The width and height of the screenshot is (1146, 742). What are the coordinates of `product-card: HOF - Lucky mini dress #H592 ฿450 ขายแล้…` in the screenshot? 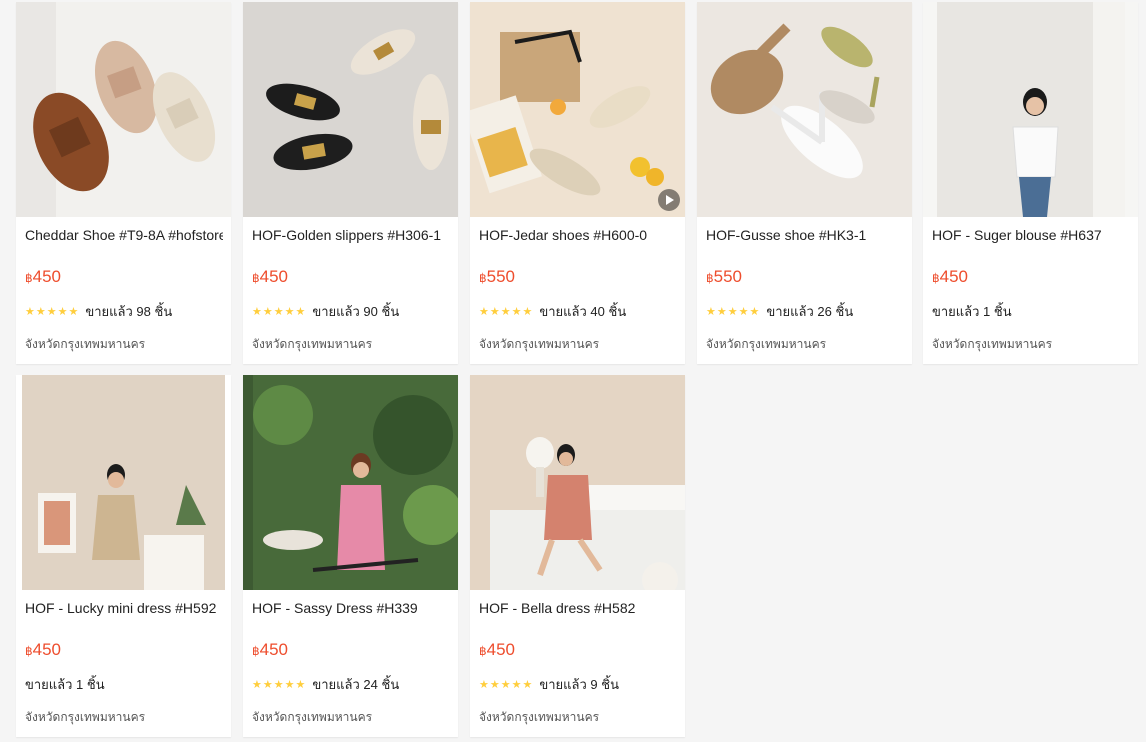 It's located at (123, 556).